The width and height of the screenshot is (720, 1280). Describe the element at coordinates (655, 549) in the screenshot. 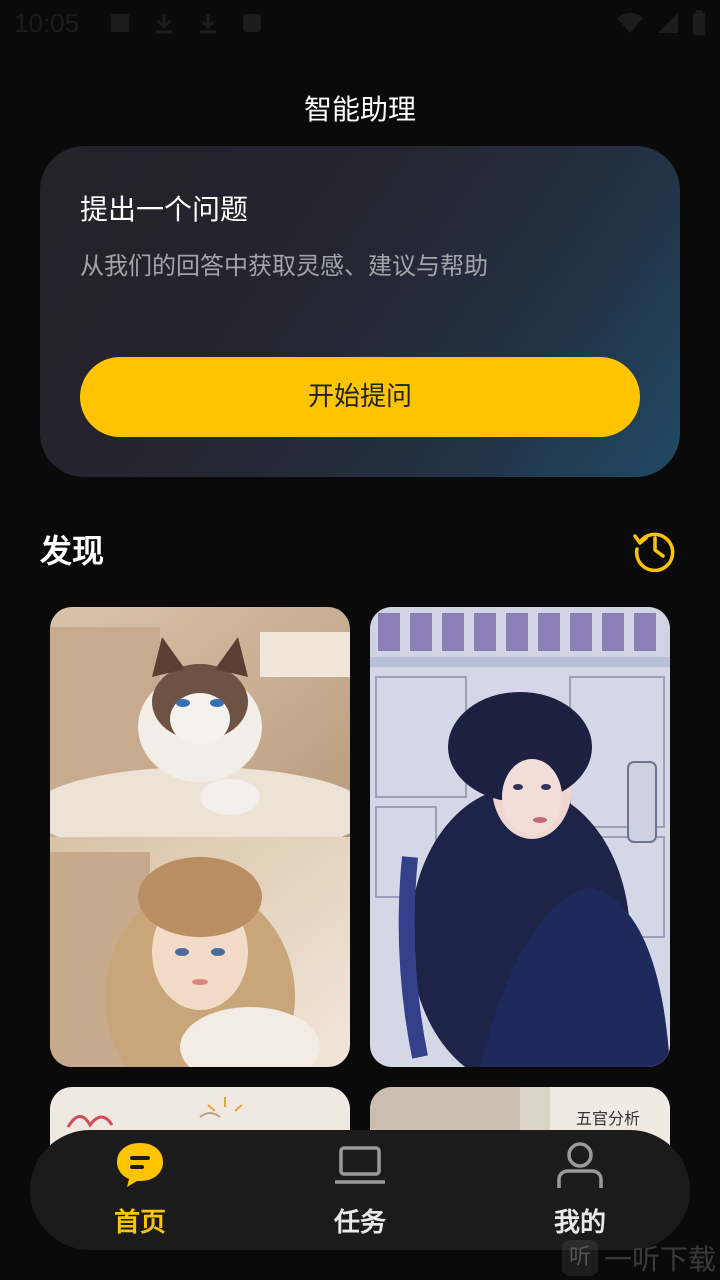

I see `history-icon` at that location.